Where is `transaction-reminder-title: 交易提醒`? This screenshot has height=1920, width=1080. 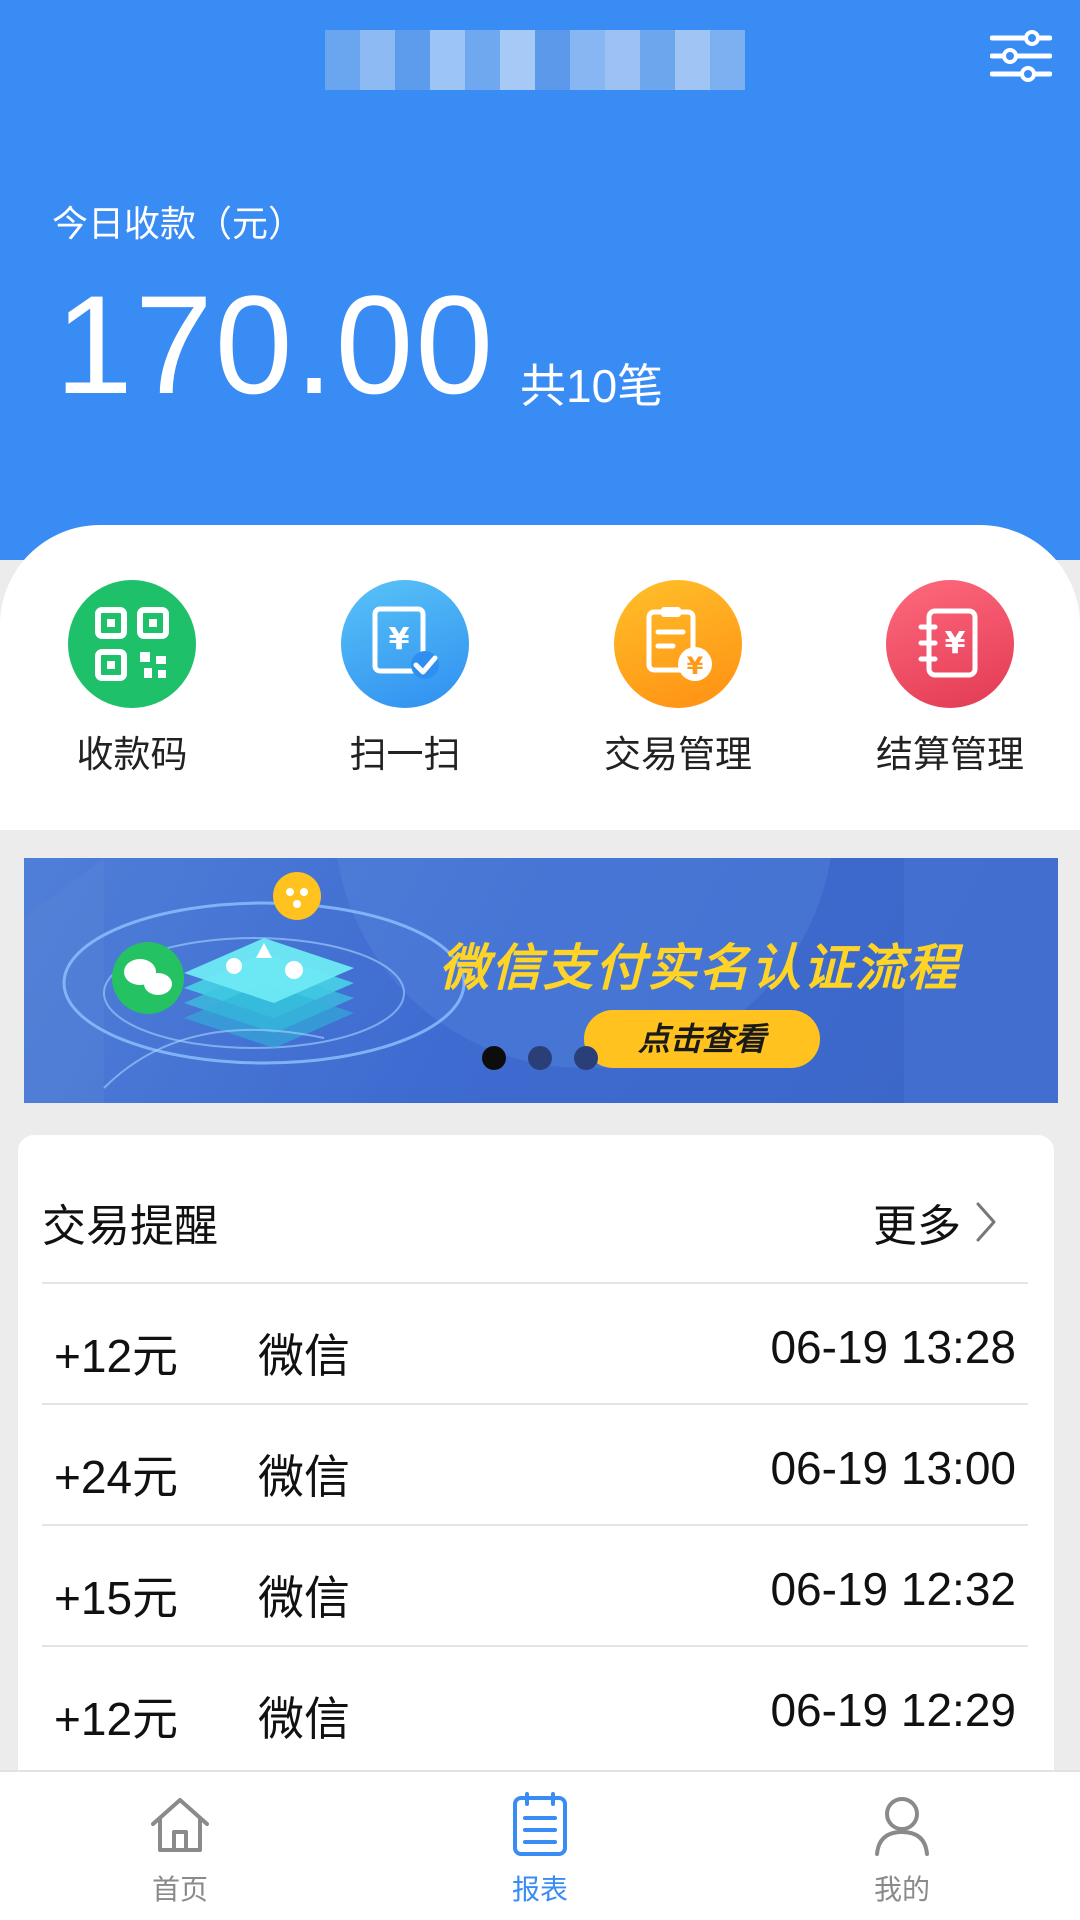
transaction-reminder-title: 交易提醒 is located at coordinates (130, 1226).